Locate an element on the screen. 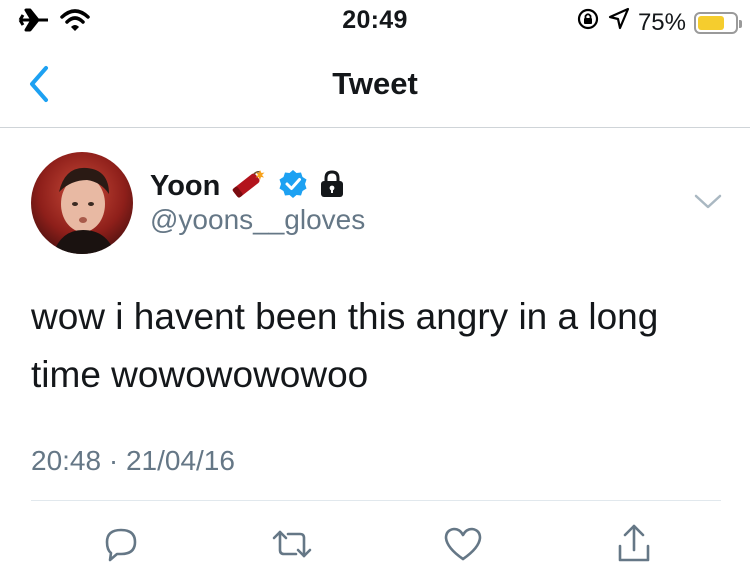  profile-photo is located at coordinates (82, 203).